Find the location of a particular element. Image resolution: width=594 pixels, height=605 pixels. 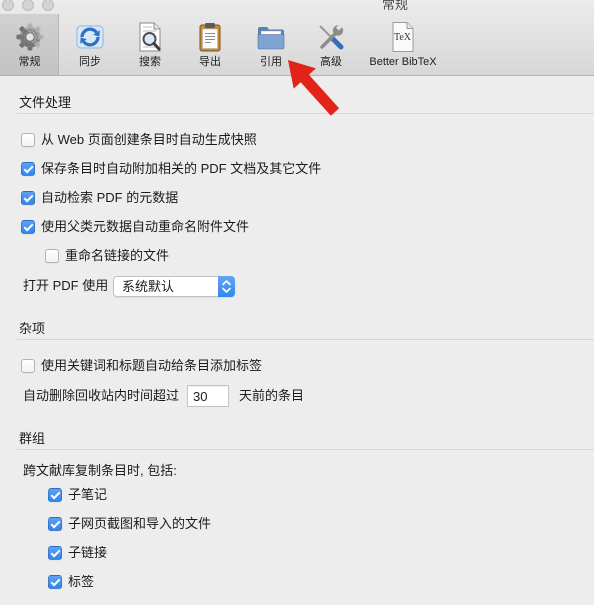

toolbar-item-export: 导出 is located at coordinates (210, 44).